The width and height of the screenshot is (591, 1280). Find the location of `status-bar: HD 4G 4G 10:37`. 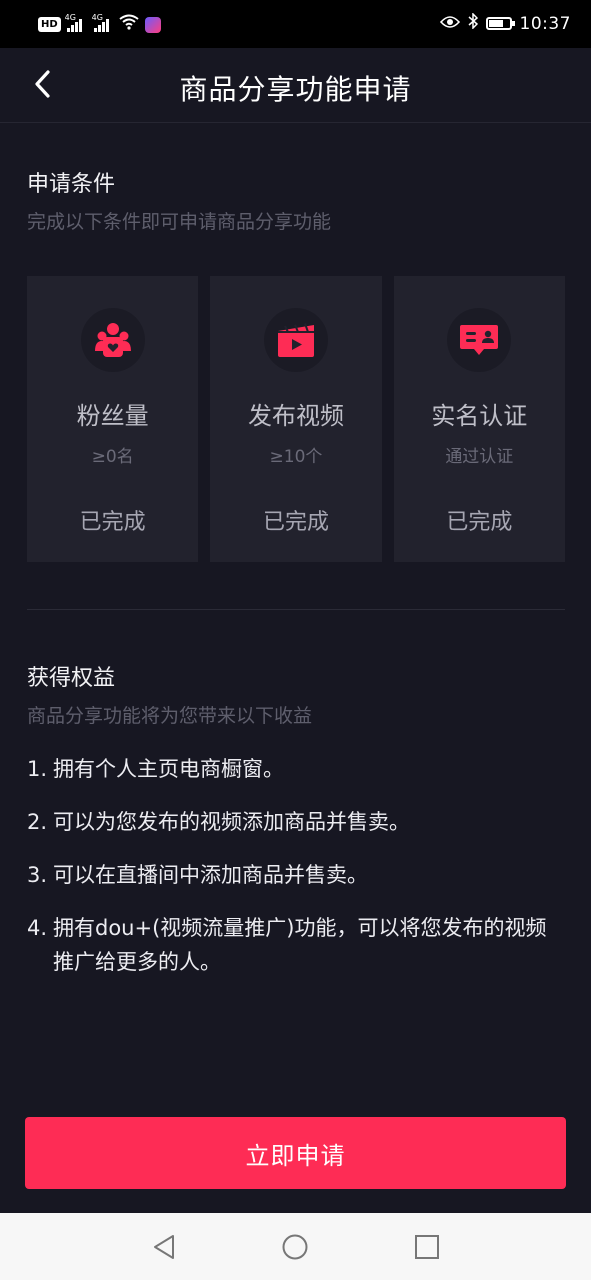

status-bar: HD 4G 4G 10:37 is located at coordinates (295, 24).